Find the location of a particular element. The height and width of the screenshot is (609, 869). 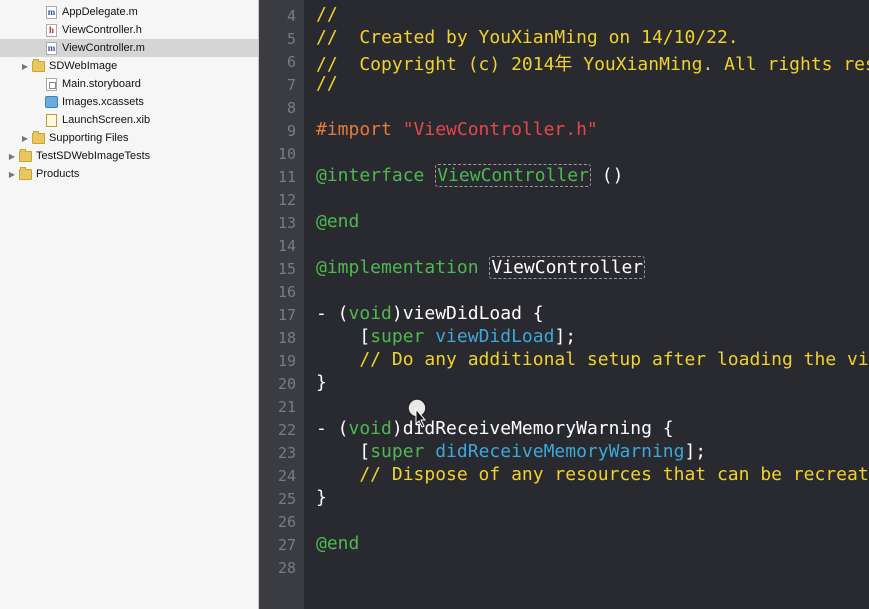

code-line: [super viewDidLoad]; is located at coordinates (446, 336).